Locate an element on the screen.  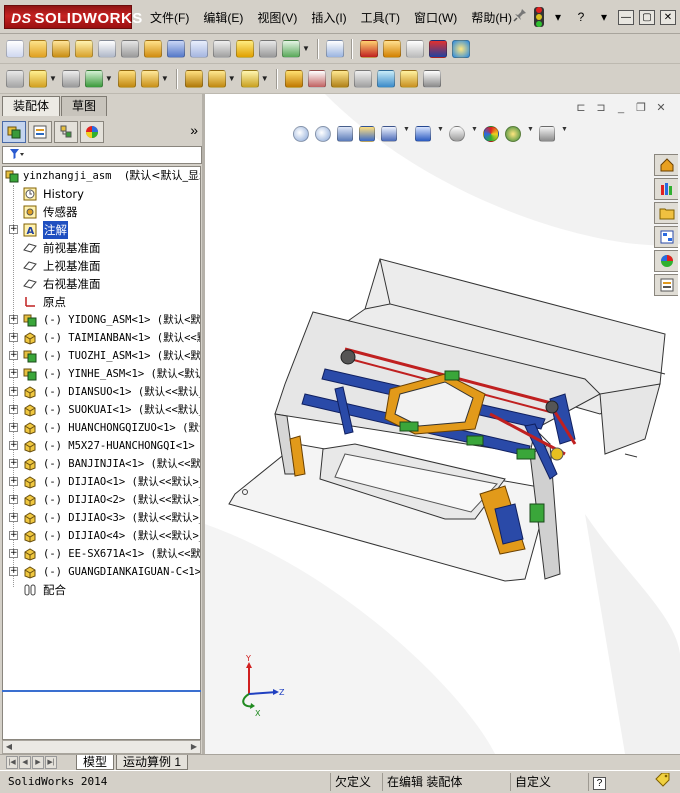
bom-icon is located at coordinates (334, 48).